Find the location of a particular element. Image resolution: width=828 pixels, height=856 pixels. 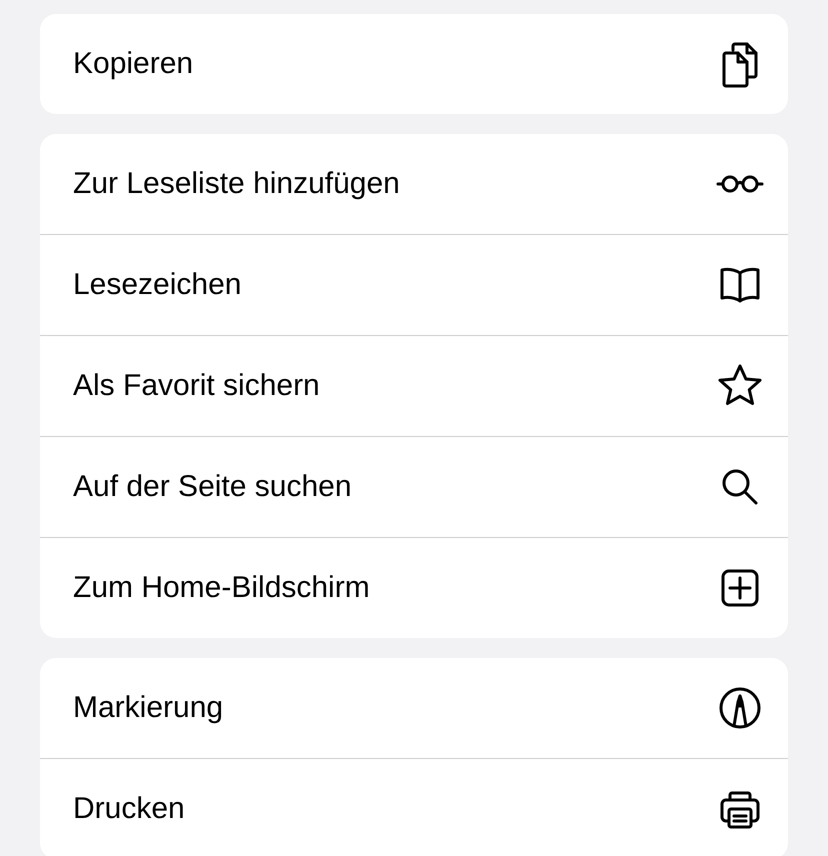

menu-item: Kopieren is located at coordinates (414, 64).